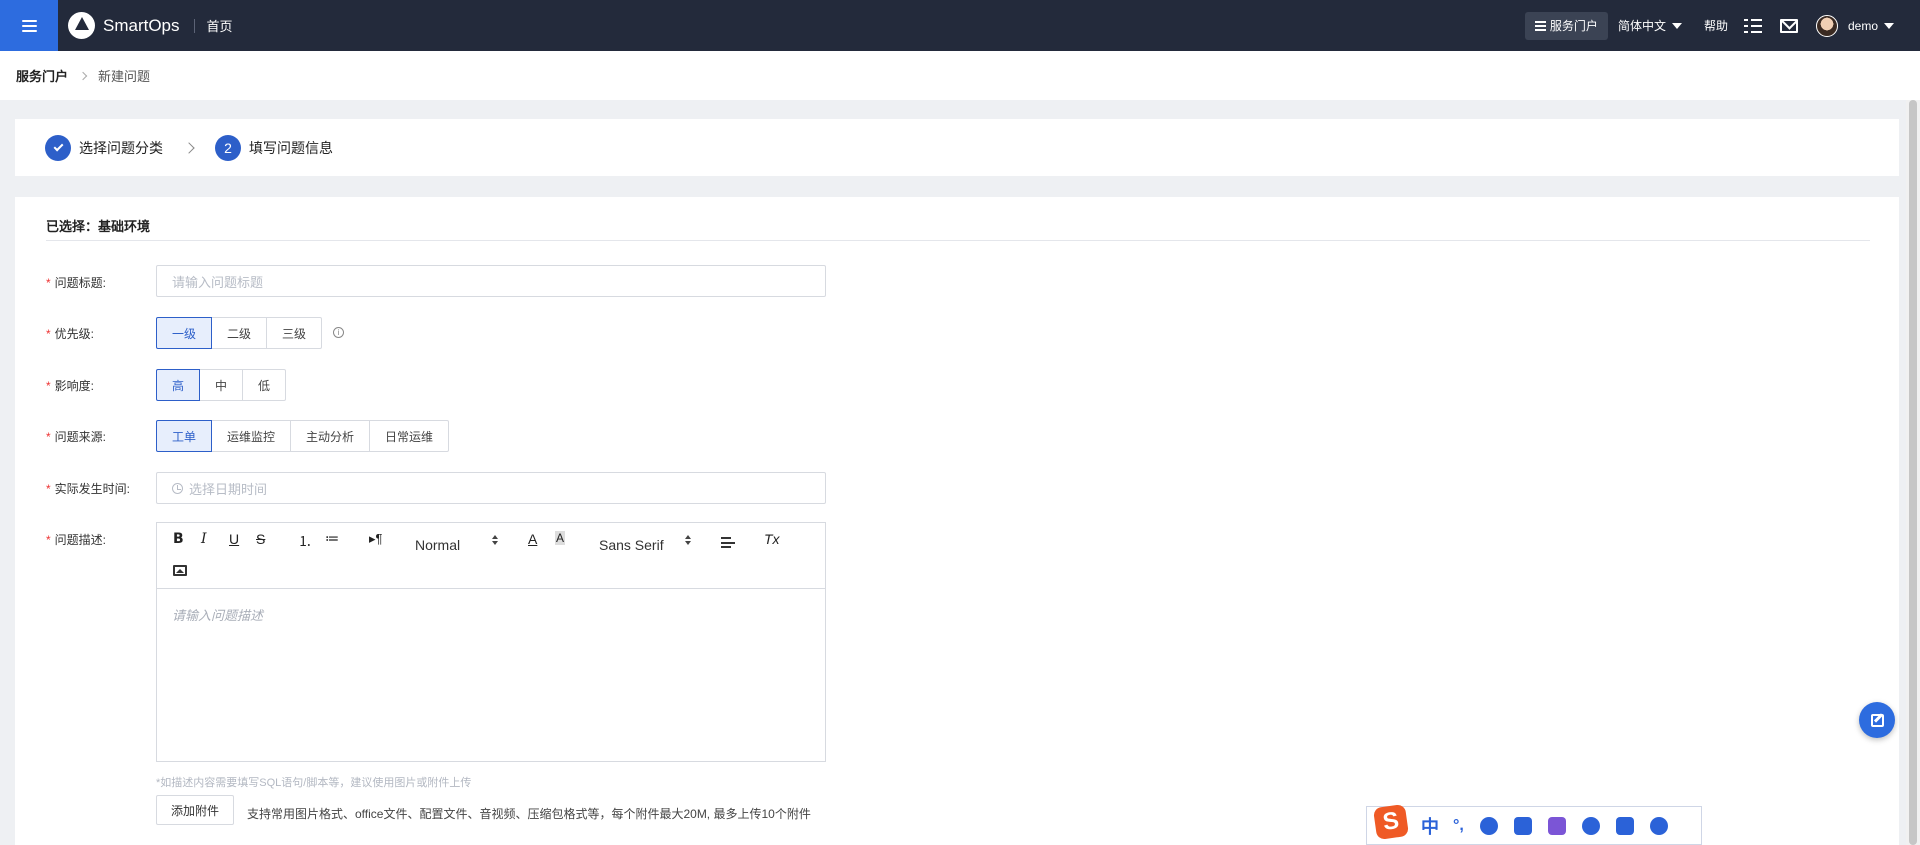 Image resolution: width=1920 pixels, height=845 pixels. I want to click on game-icon, so click(1590, 825).